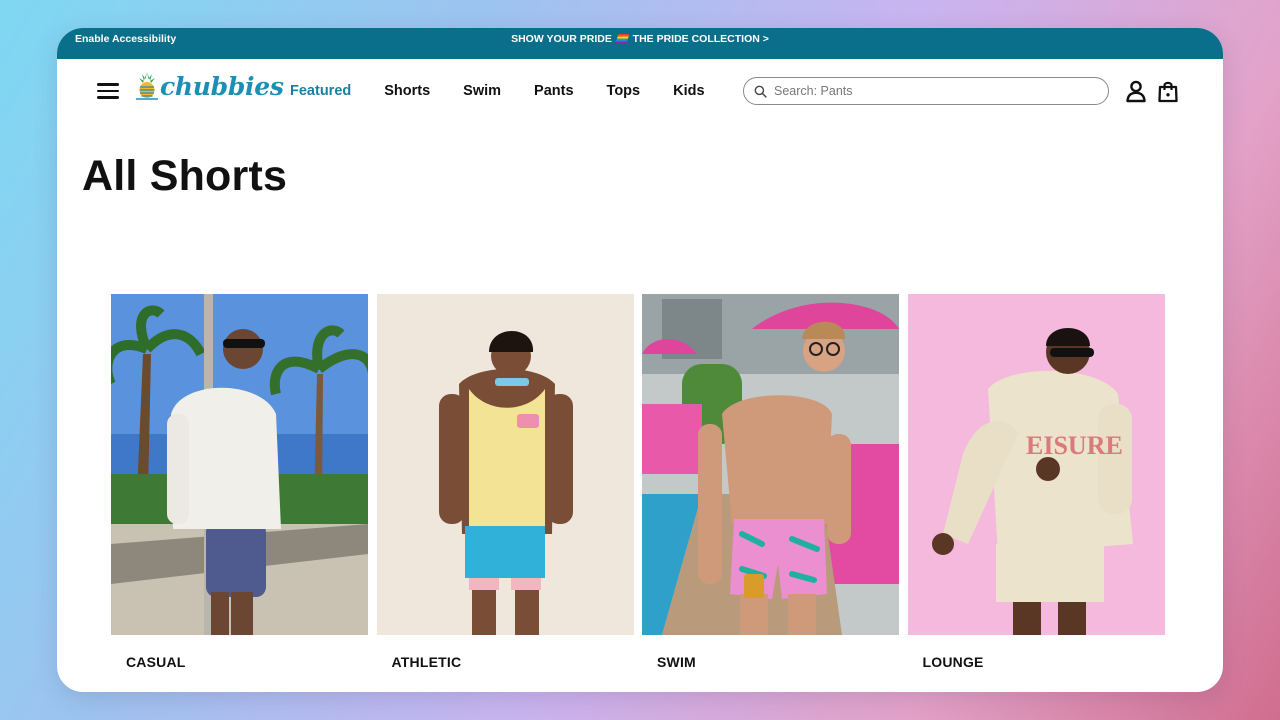  I want to click on category-card-athletic: ATHLETIC, so click(505, 482).